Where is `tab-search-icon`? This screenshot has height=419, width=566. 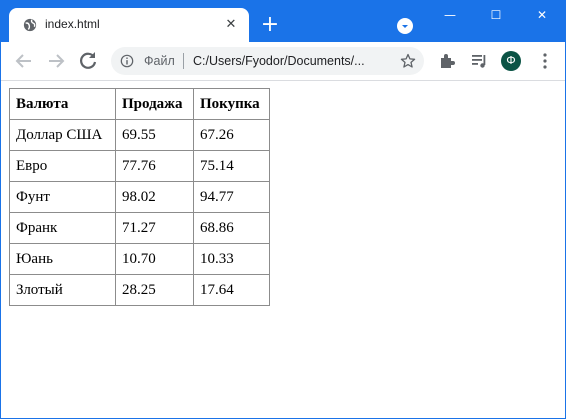
tab-search-icon is located at coordinates (405, 26).